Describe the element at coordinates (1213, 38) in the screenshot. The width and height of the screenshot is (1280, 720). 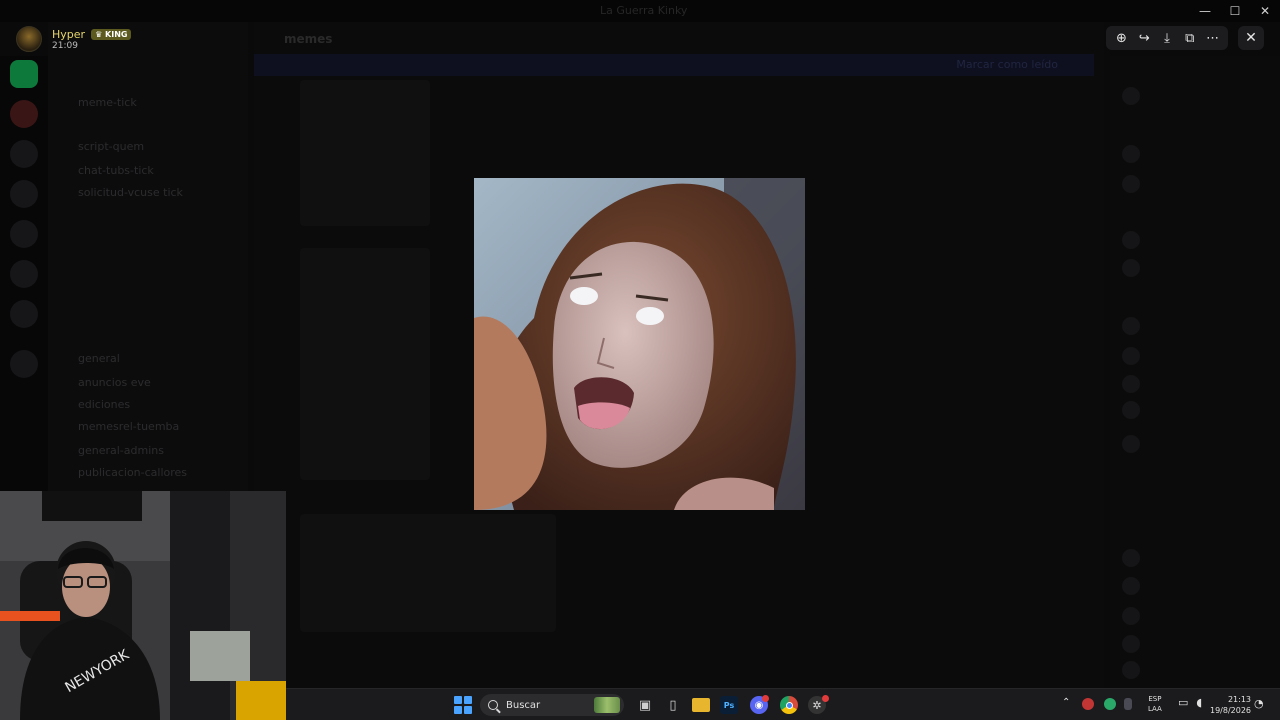
I see `more-options-icon: ⋯` at that location.